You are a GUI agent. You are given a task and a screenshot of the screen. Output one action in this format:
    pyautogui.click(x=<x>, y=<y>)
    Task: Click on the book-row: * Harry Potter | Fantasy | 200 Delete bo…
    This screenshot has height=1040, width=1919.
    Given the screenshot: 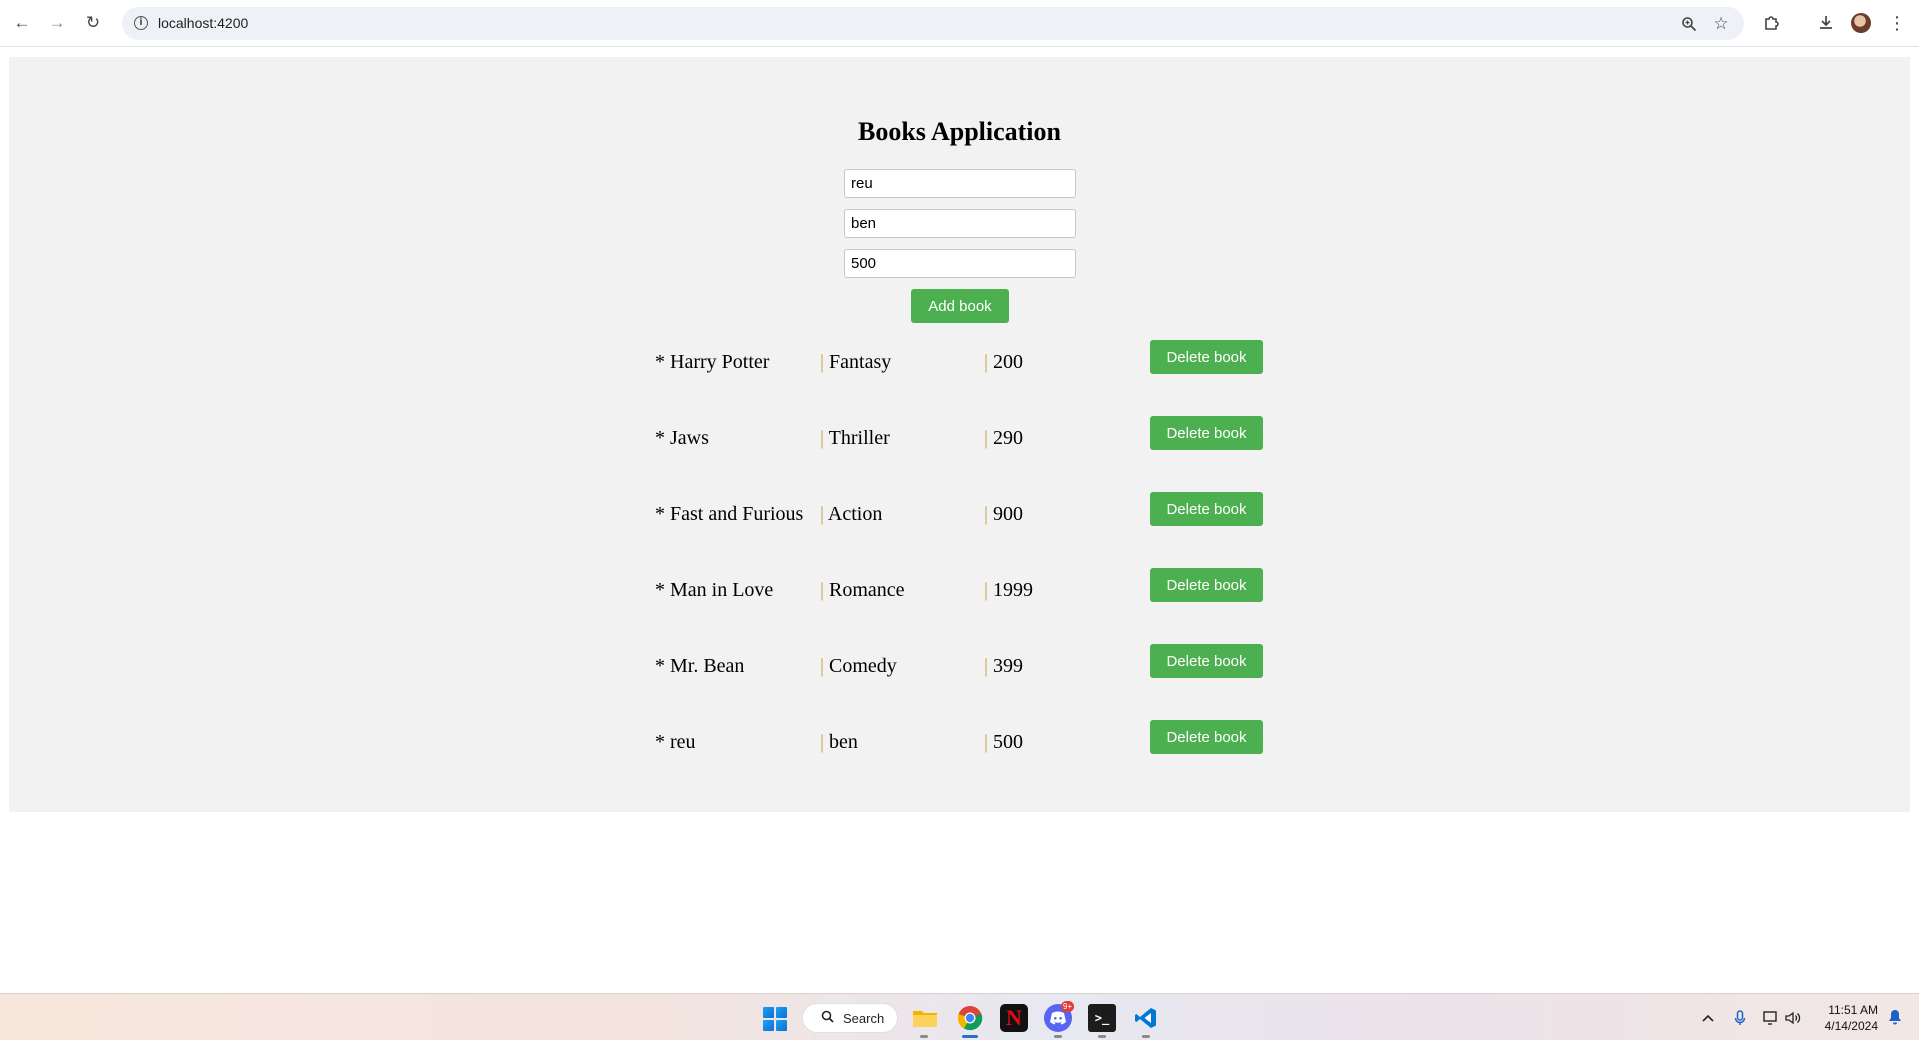 What is the action you would take?
    pyautogui.click(x=959, y=365)
    